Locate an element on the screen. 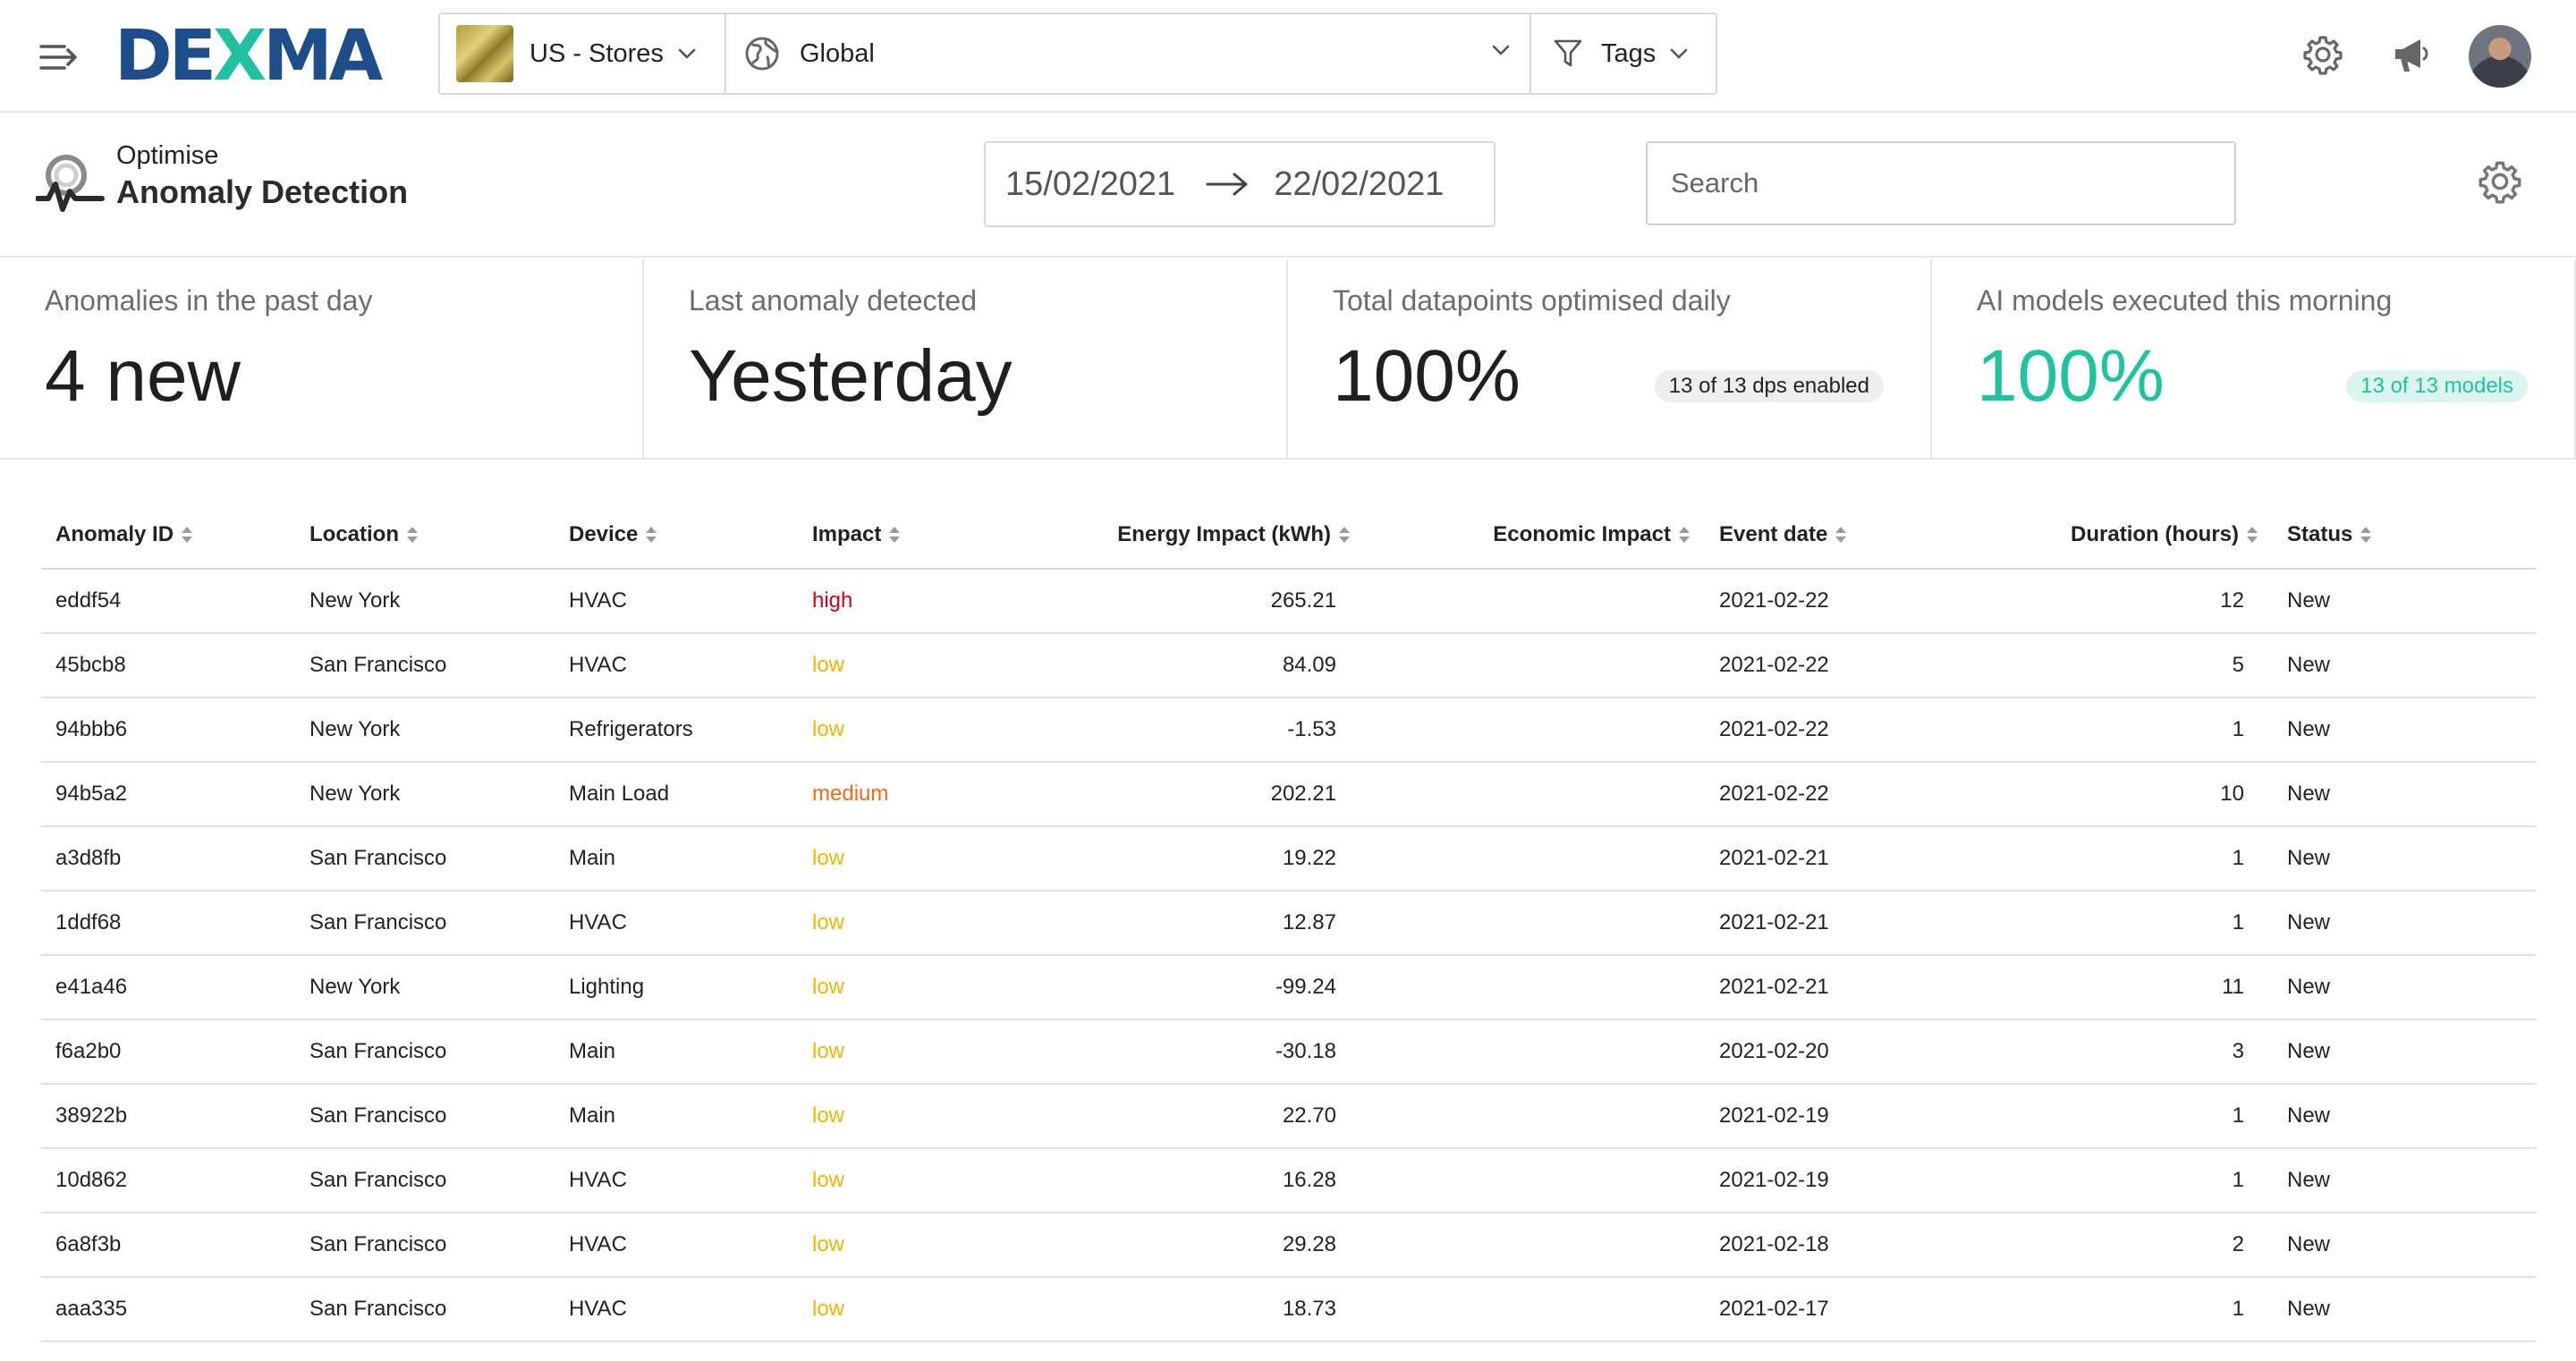  kpi-label: AI models executed this morning is located at coordinates (2185, 300).